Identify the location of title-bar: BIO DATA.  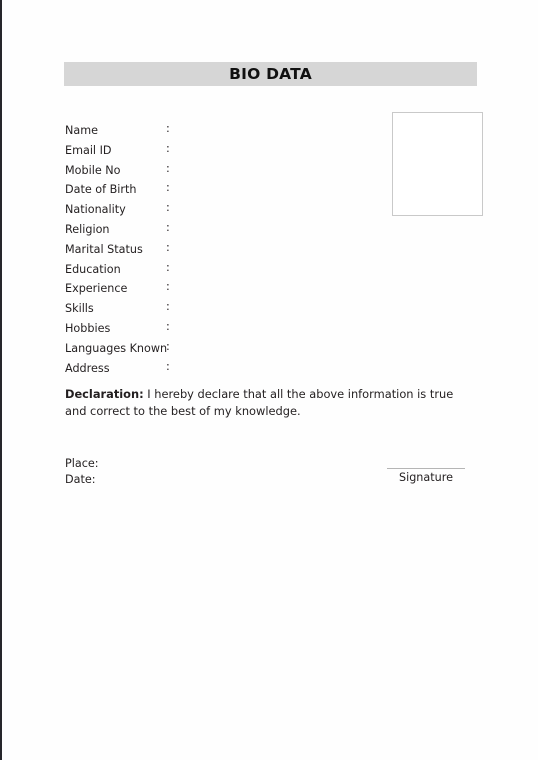
(270, 74).